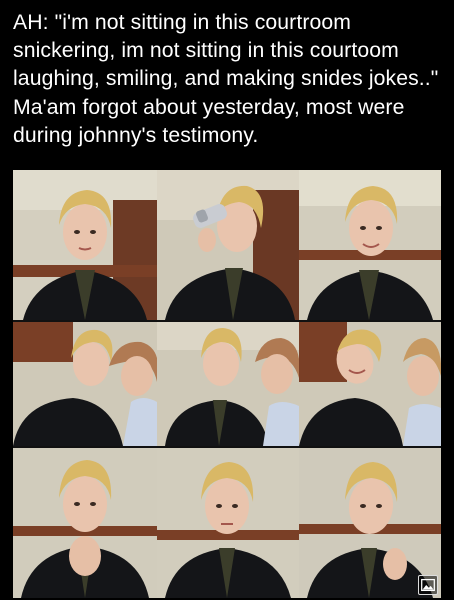 The image size is (454, 600). What do you see at coordinates (428, 585) in the screenshot?
I see `image-gallery-icon` at bounding box center [428, 585].